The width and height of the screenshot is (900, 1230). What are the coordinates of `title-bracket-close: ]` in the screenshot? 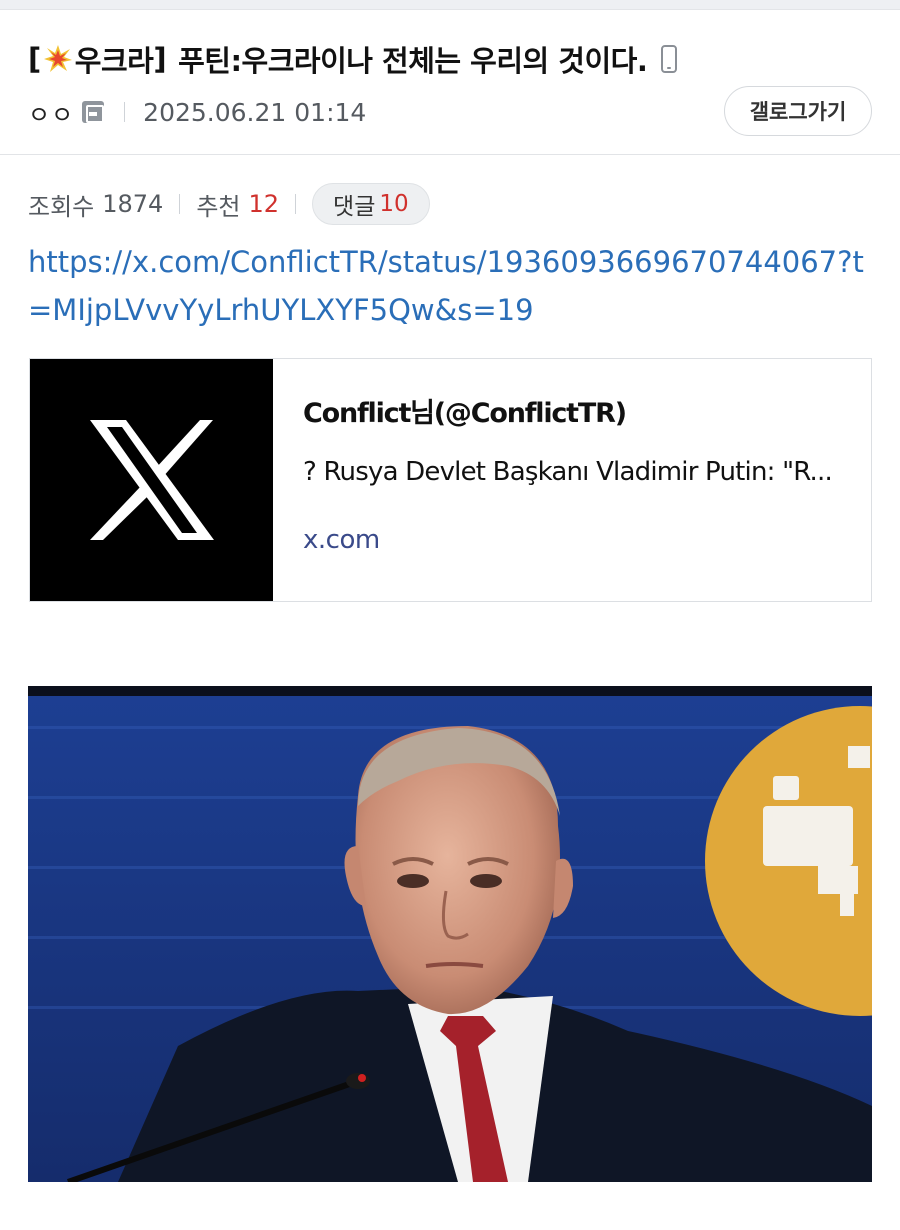 It's located at (160, 59).